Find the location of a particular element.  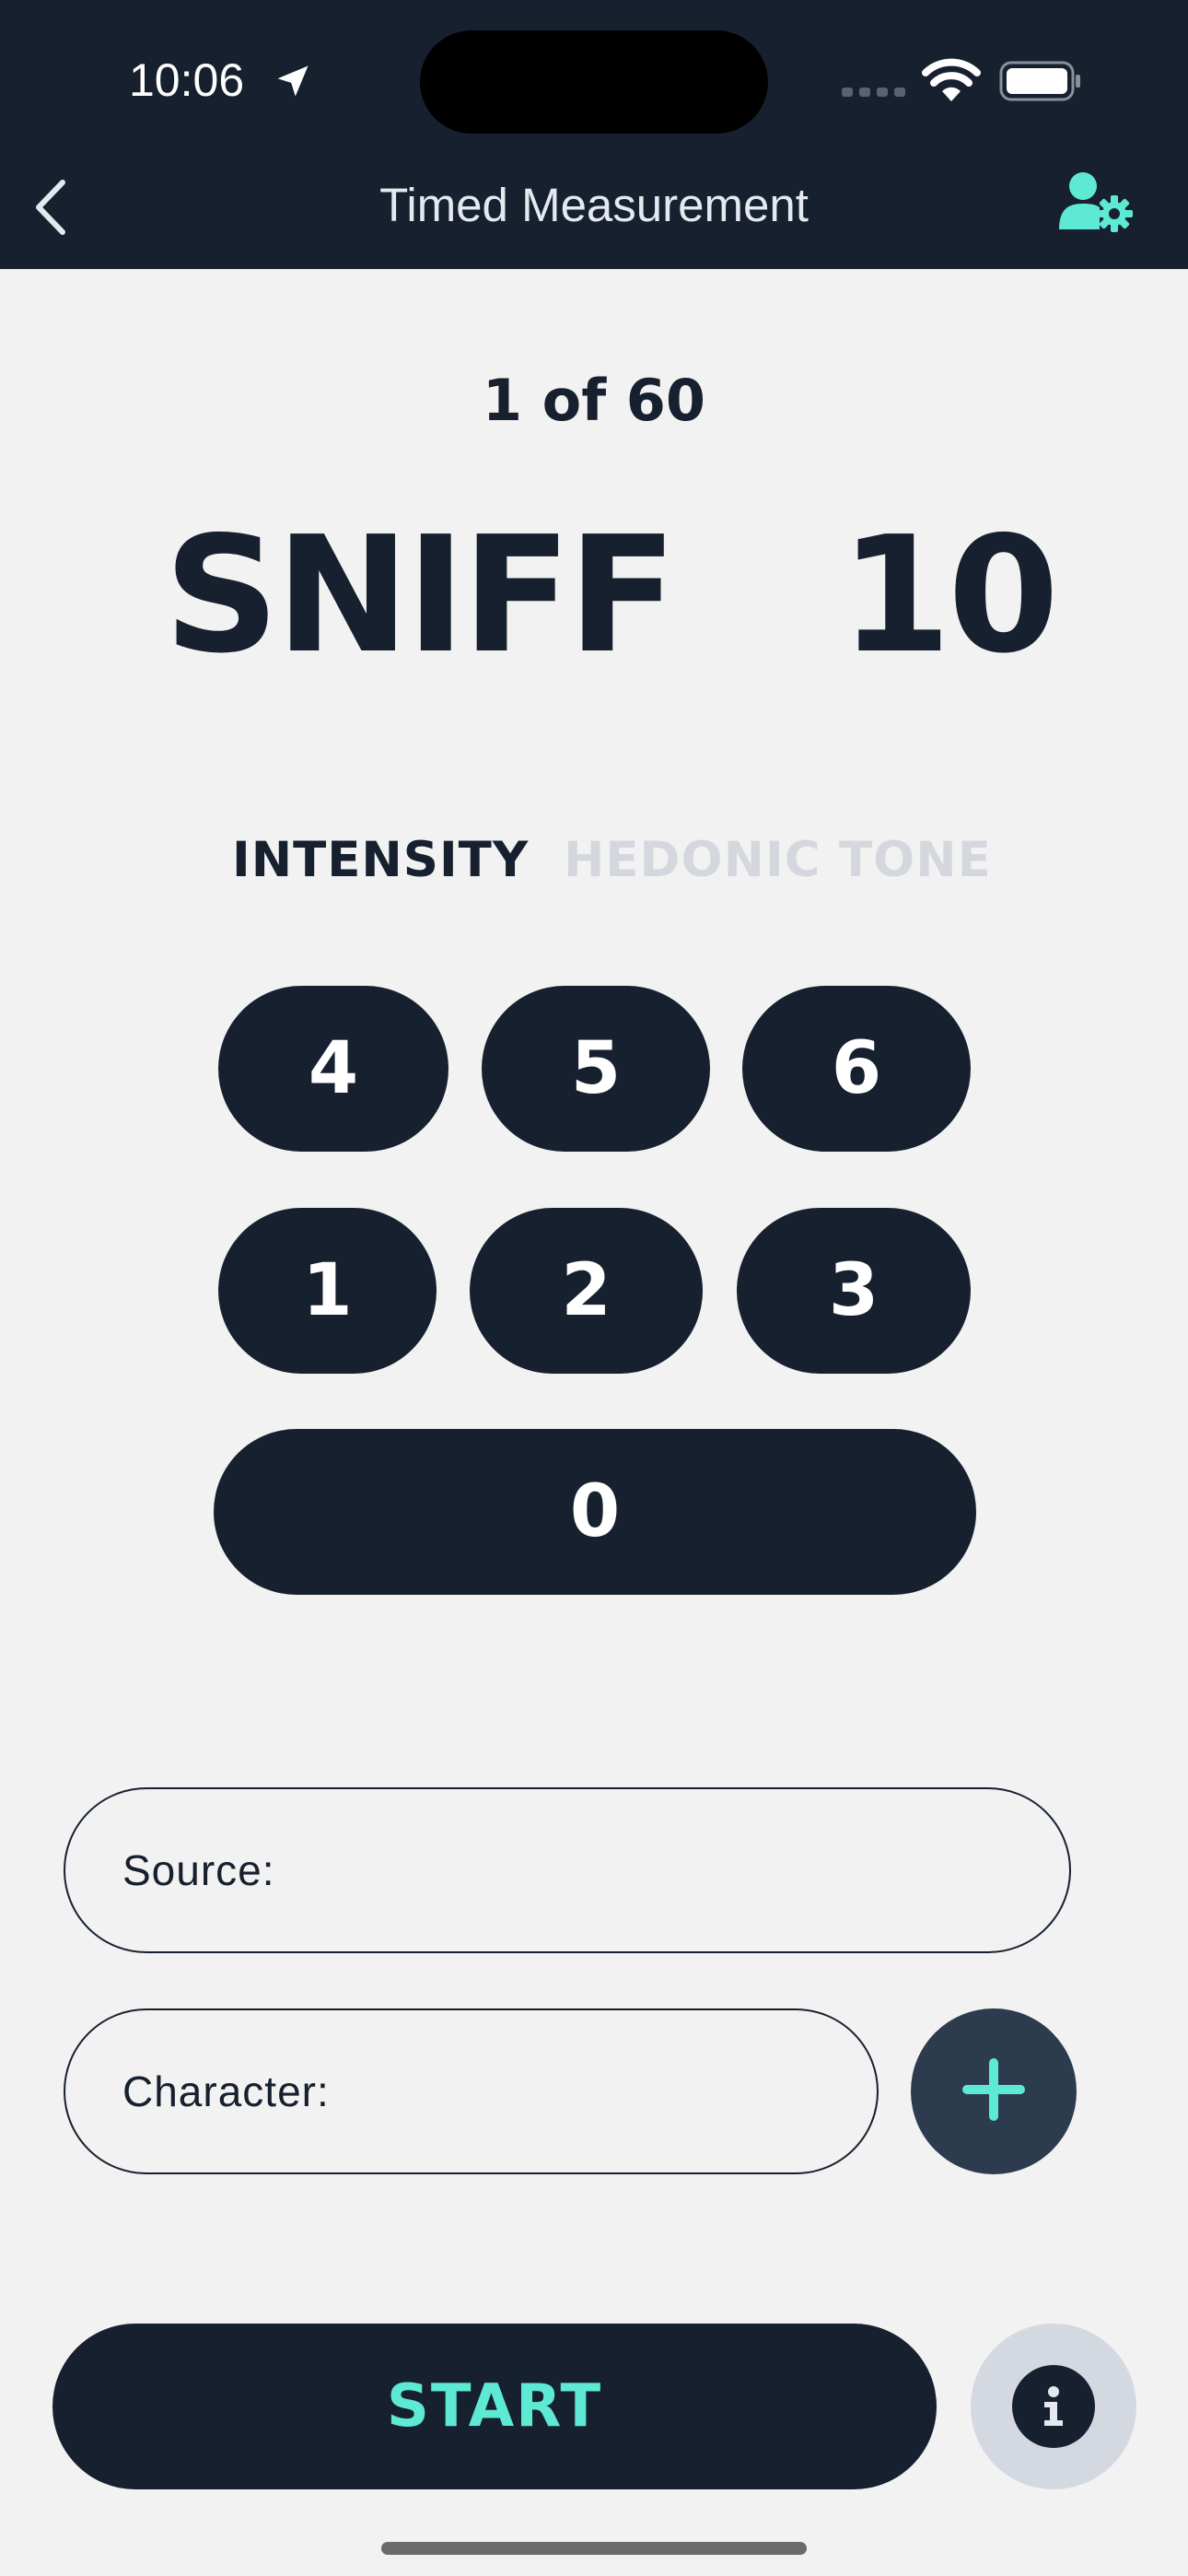

key-3: 3 is located at coordinates (854, 1291).